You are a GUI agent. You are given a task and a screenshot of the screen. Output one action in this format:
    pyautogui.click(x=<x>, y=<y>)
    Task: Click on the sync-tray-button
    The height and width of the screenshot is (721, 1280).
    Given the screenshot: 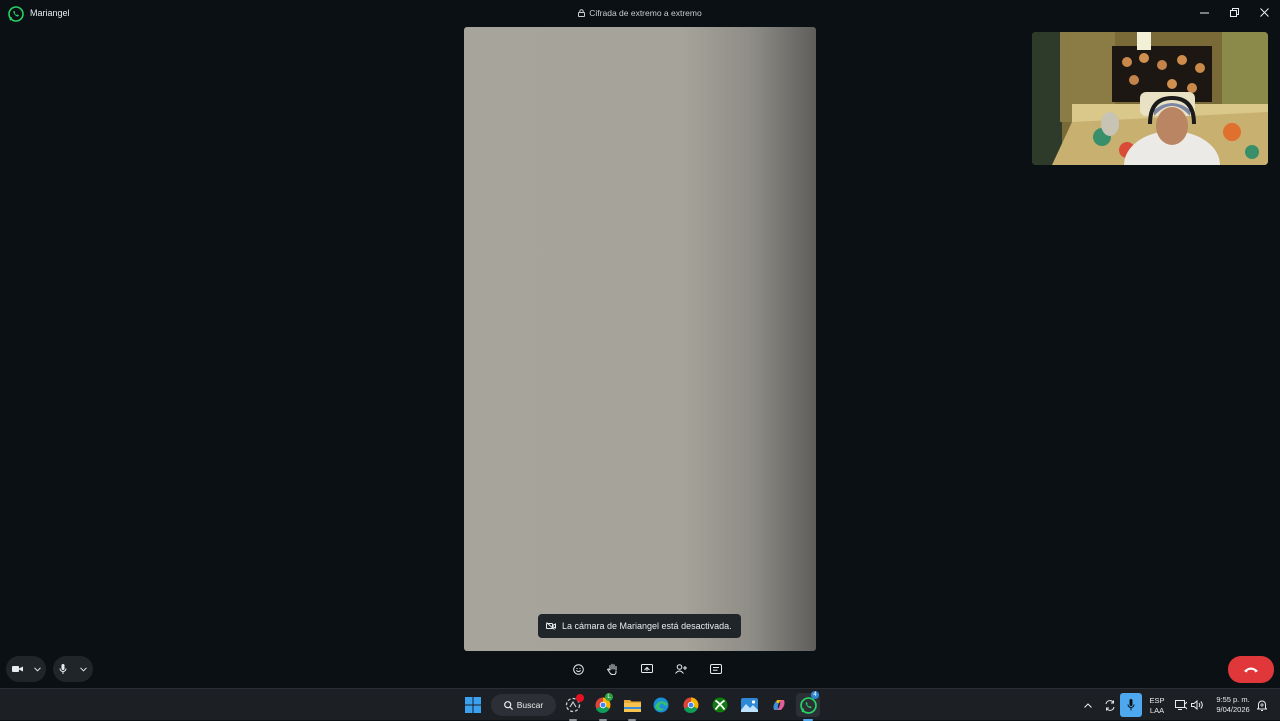 What is the action you would take?
    pyautogui.click(x=1110, y=705)
    